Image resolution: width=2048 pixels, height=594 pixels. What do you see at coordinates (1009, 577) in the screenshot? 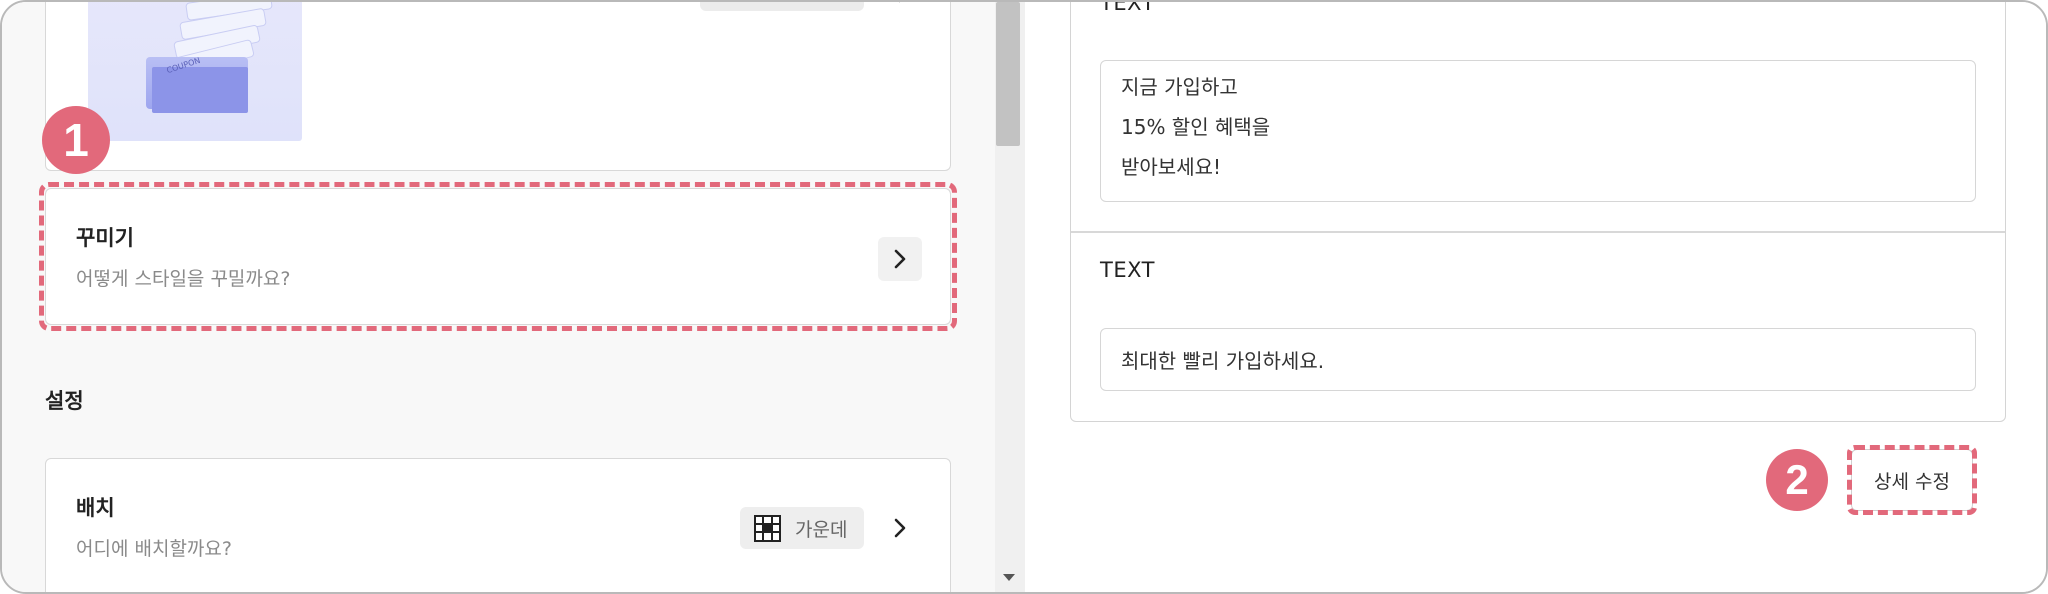
I see `scroll-down-arrow-icon` at bounding box center [1009, 577].